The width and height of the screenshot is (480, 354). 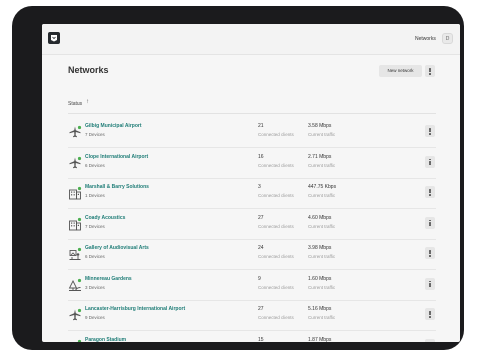 What do you see at coordinates (87, 102) in the screenshot?
I see `sort-ascending-icon: ↑` at bounding box center [87, 102].